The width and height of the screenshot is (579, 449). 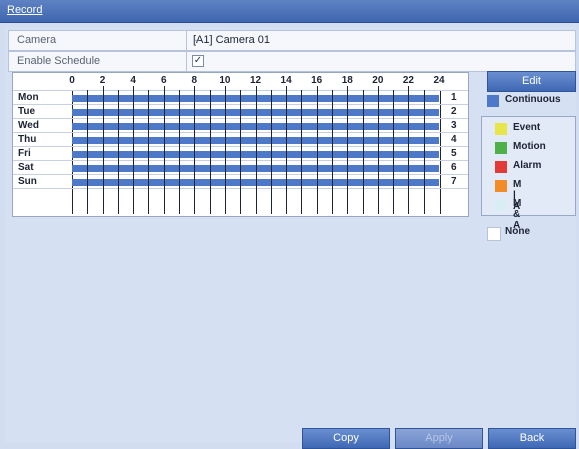 I want to click on legend-continuous: Continuous, so click(x=527, y=102).